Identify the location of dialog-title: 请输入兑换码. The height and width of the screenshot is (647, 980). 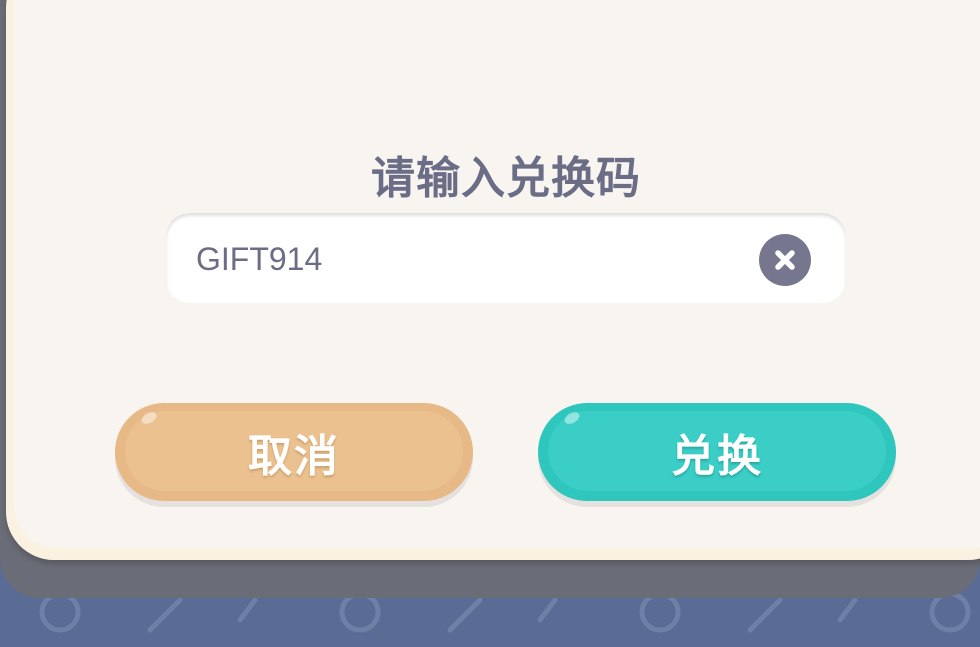
(506, 178).